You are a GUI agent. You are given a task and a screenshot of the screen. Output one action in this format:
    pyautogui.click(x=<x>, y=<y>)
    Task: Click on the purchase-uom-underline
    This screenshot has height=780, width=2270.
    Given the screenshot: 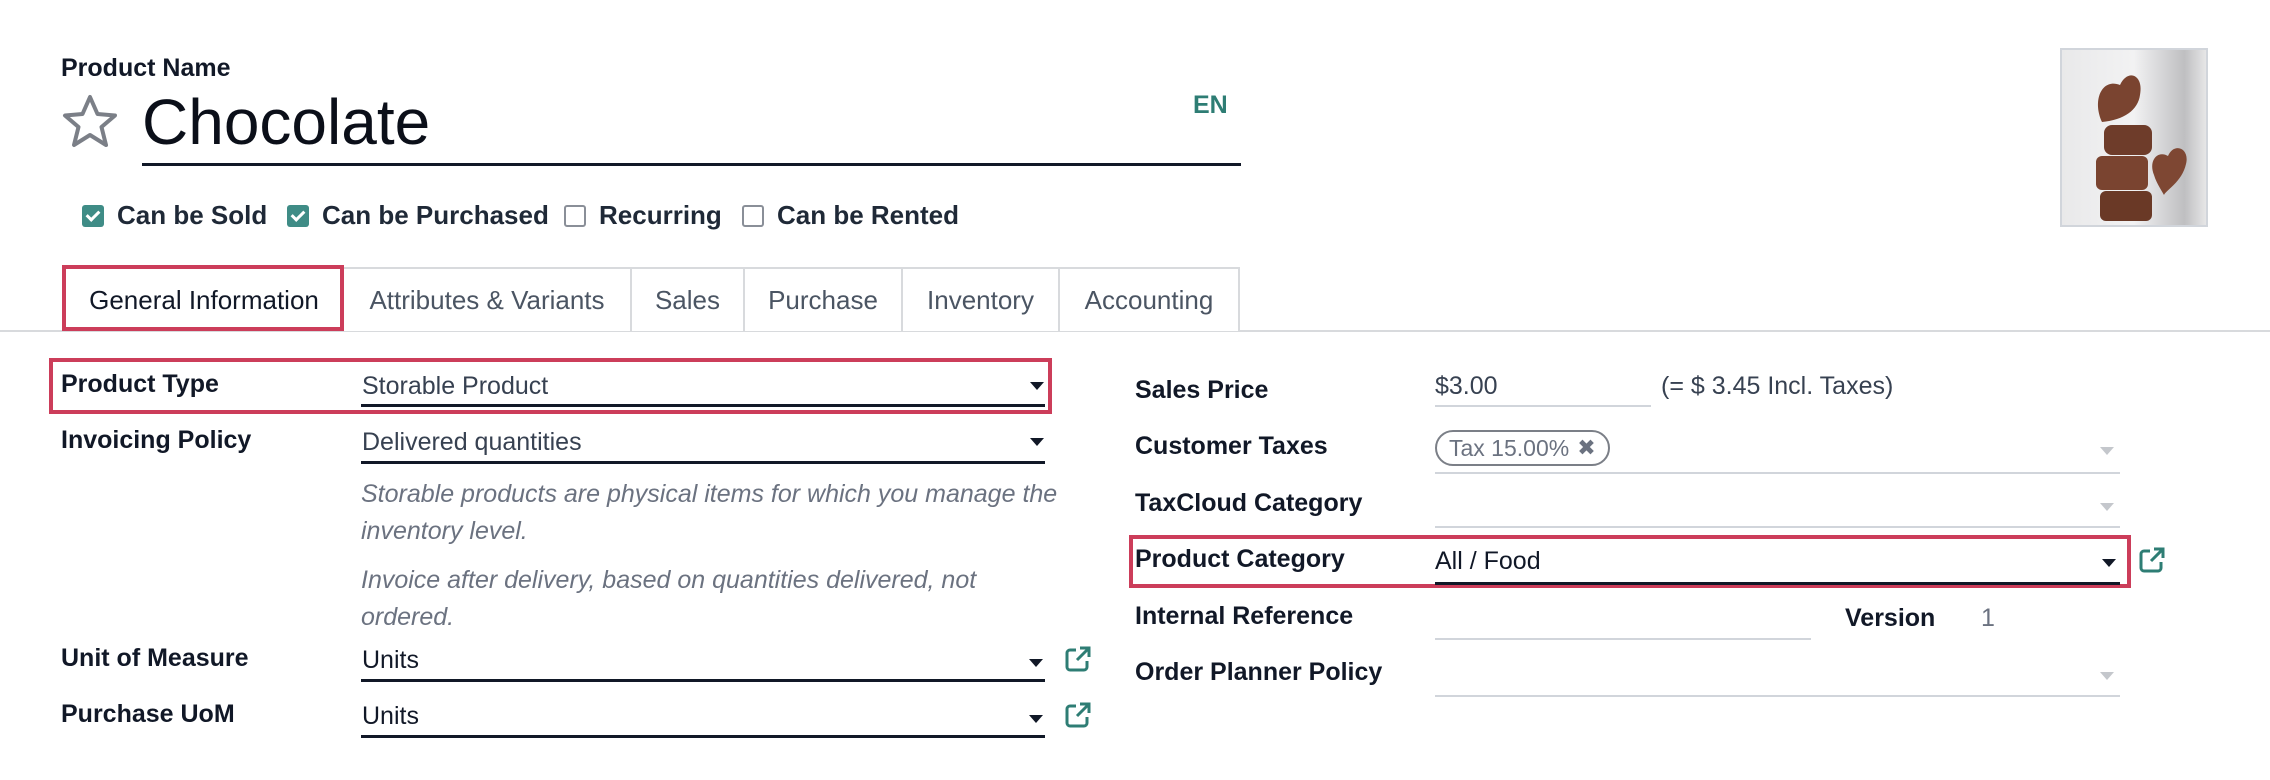 What is the action you would take?
    pyautogui.click(x=703, y=736)
    